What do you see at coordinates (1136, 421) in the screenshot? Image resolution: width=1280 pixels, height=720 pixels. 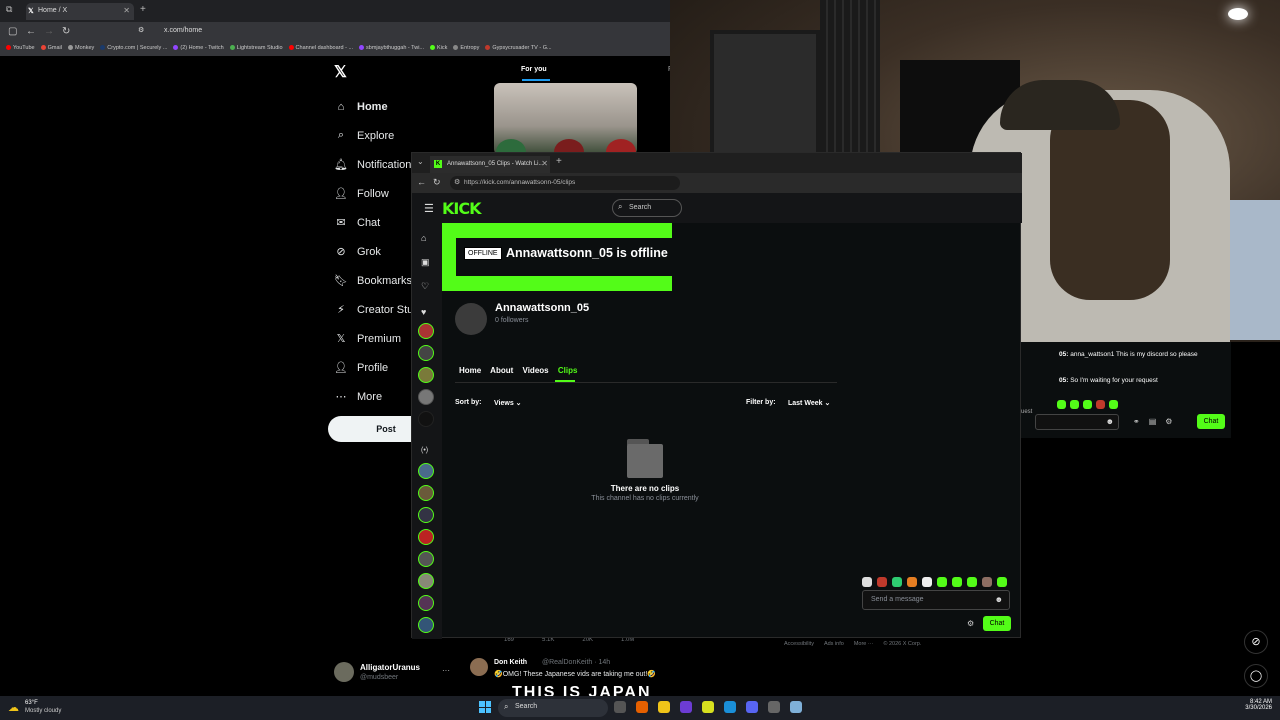 I see `rewards-icon: ⚭` at bounding box center [1136, 421].